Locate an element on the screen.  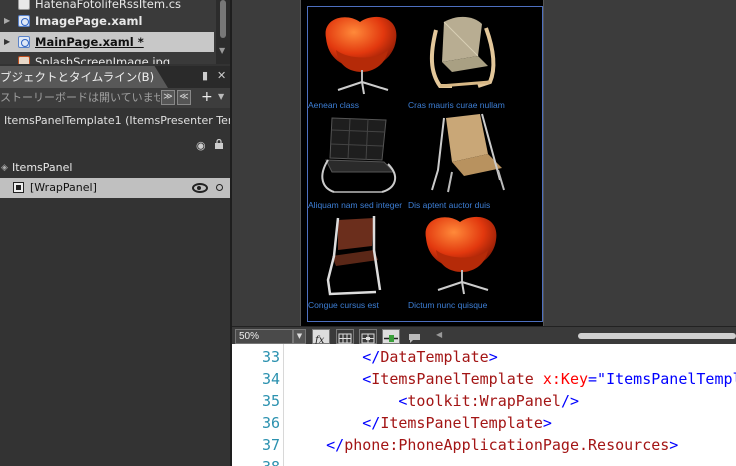
image-file-icon is located at coordinates (24, 60).